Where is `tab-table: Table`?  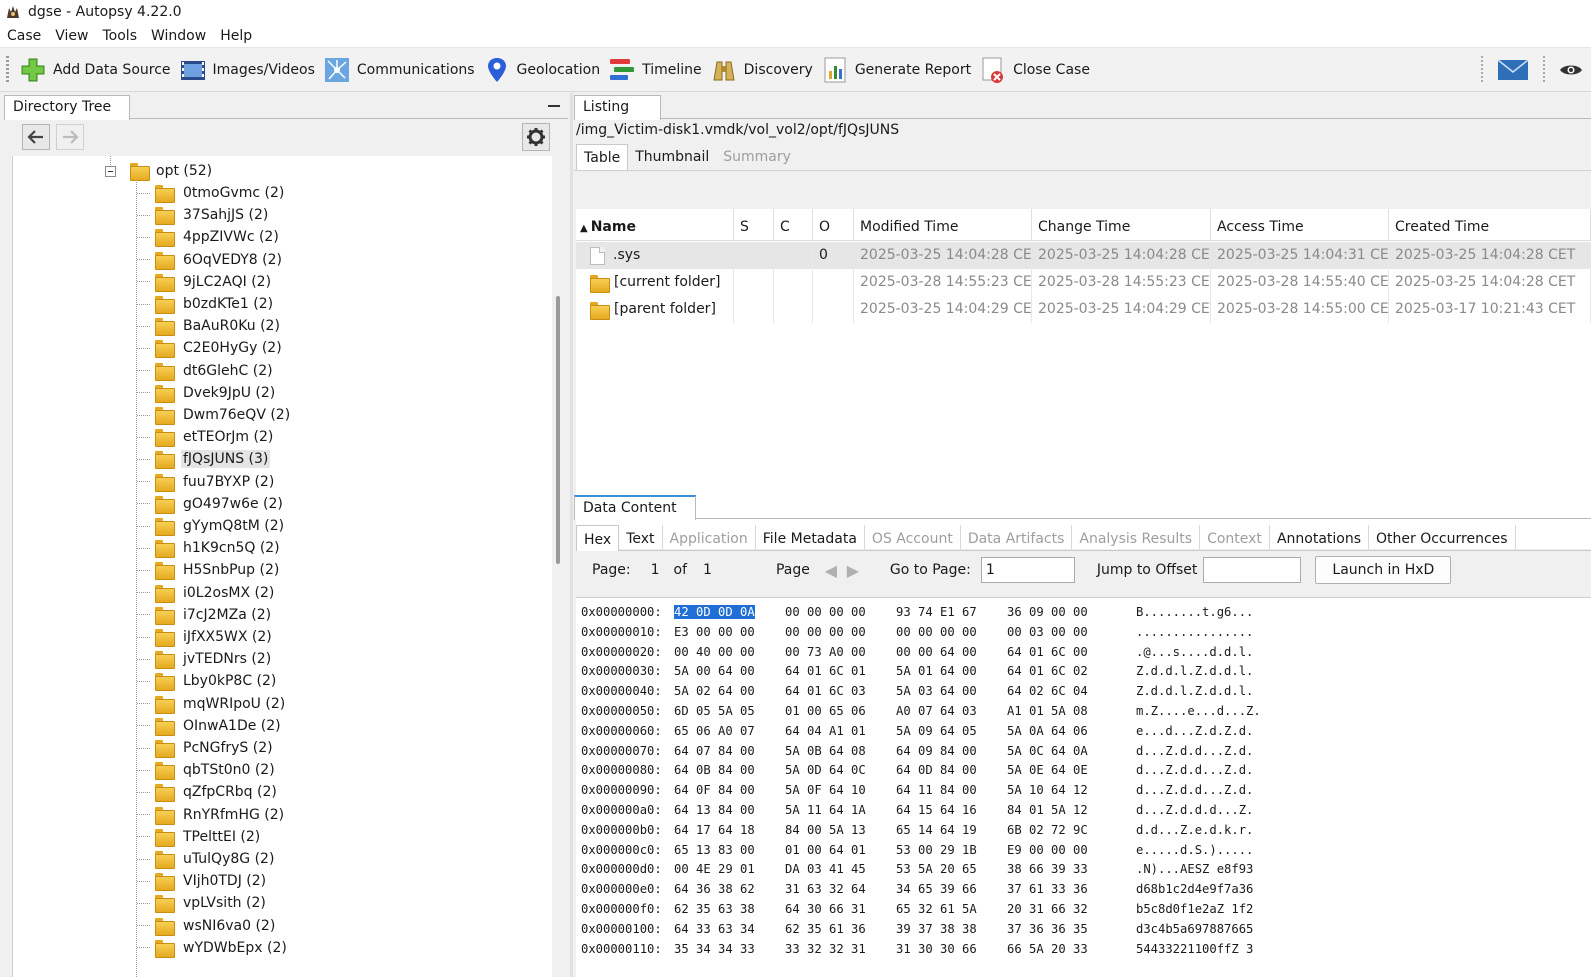 tab-table: Table is located at coordinates (602, 157).